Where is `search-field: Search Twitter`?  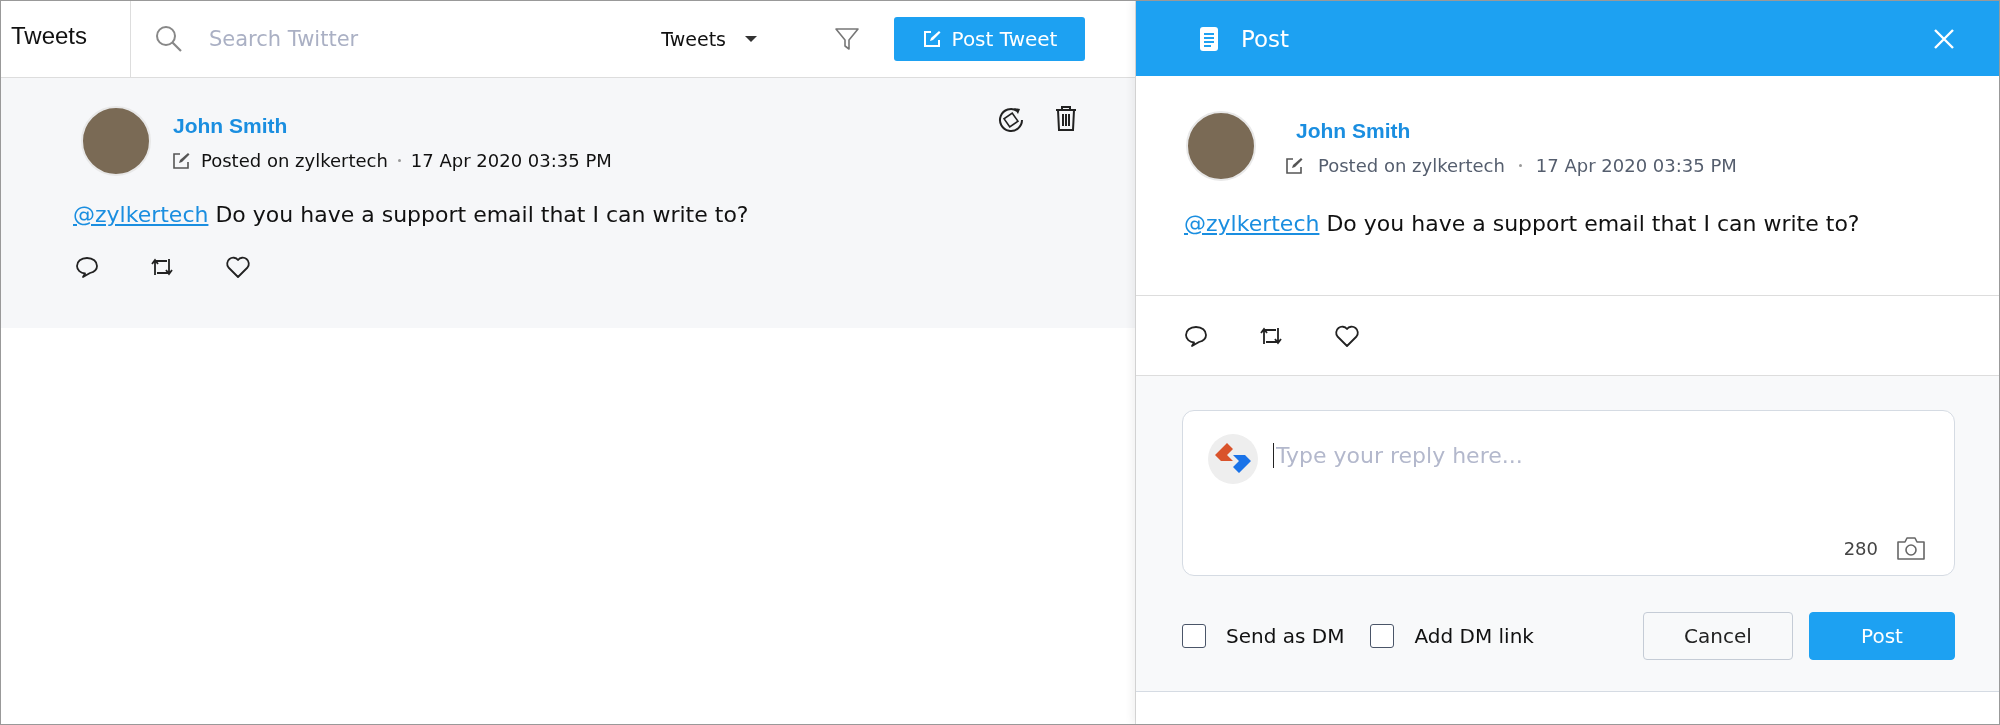 search-field: Search Twitter is located at coordinates (359, 39).